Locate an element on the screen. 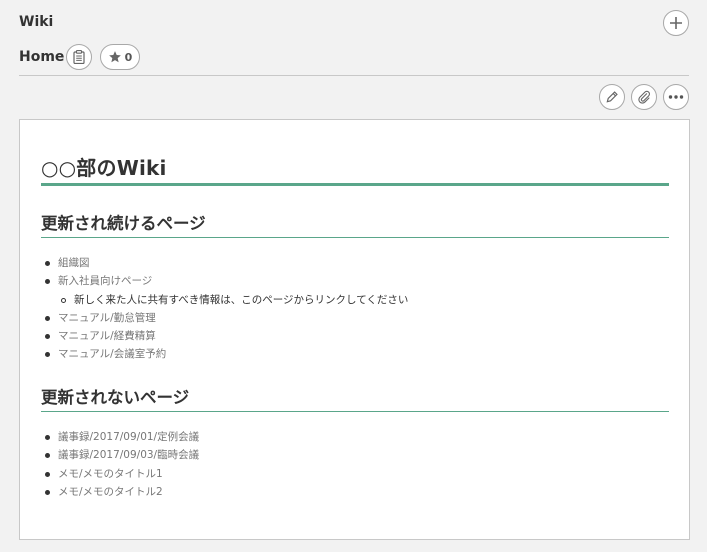 The image size is (707, 552). link-text: マニュアル/経費精算 is located at coordinates (107, 336).